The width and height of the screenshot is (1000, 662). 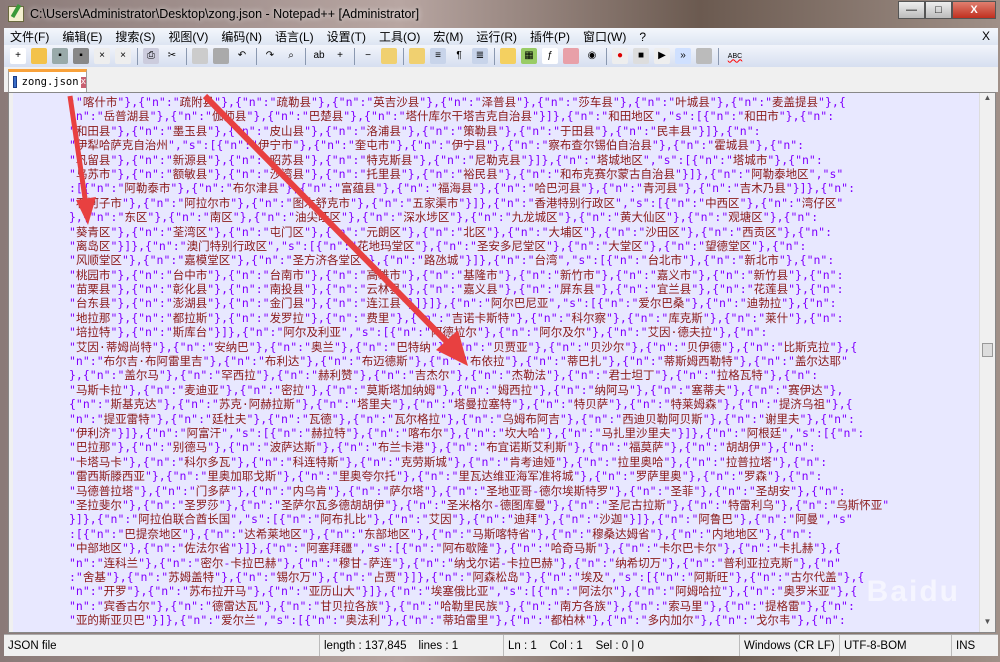 What do you see at coordinates (83, 82) in the screenshot?
I see `tab-close-icon: x` at bounding box center [83, 82].